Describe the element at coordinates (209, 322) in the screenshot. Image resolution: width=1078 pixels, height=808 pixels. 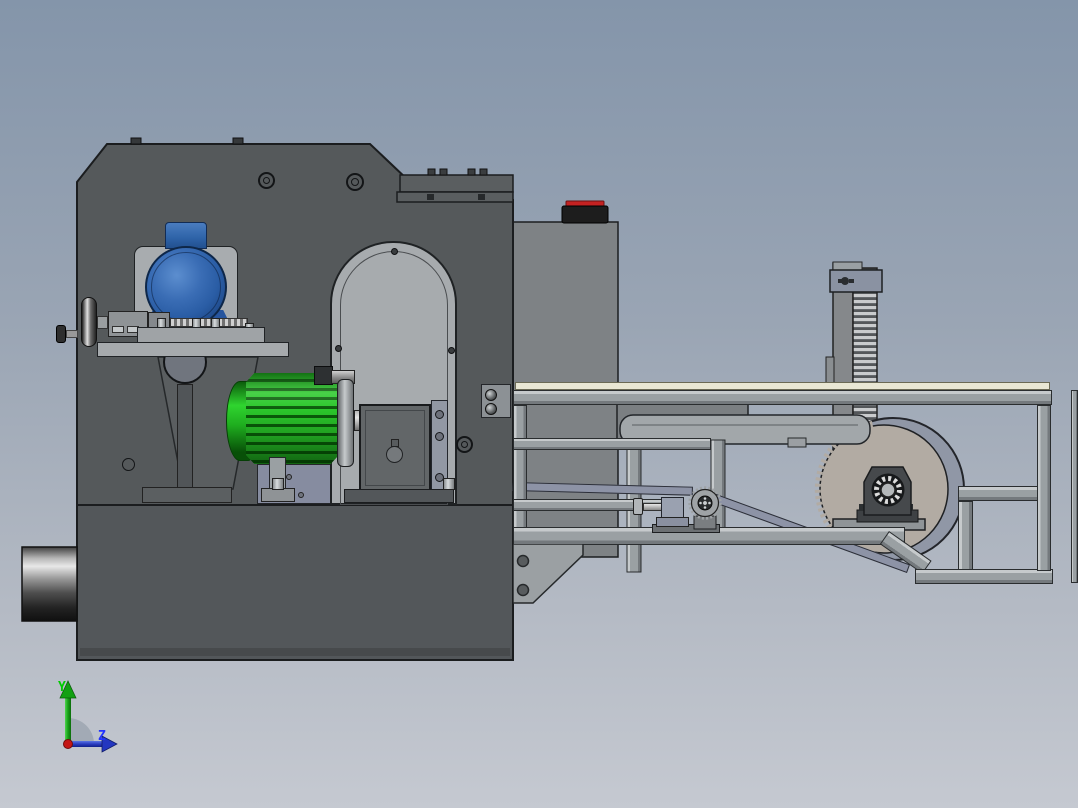
I see `leadscrew` at that location.